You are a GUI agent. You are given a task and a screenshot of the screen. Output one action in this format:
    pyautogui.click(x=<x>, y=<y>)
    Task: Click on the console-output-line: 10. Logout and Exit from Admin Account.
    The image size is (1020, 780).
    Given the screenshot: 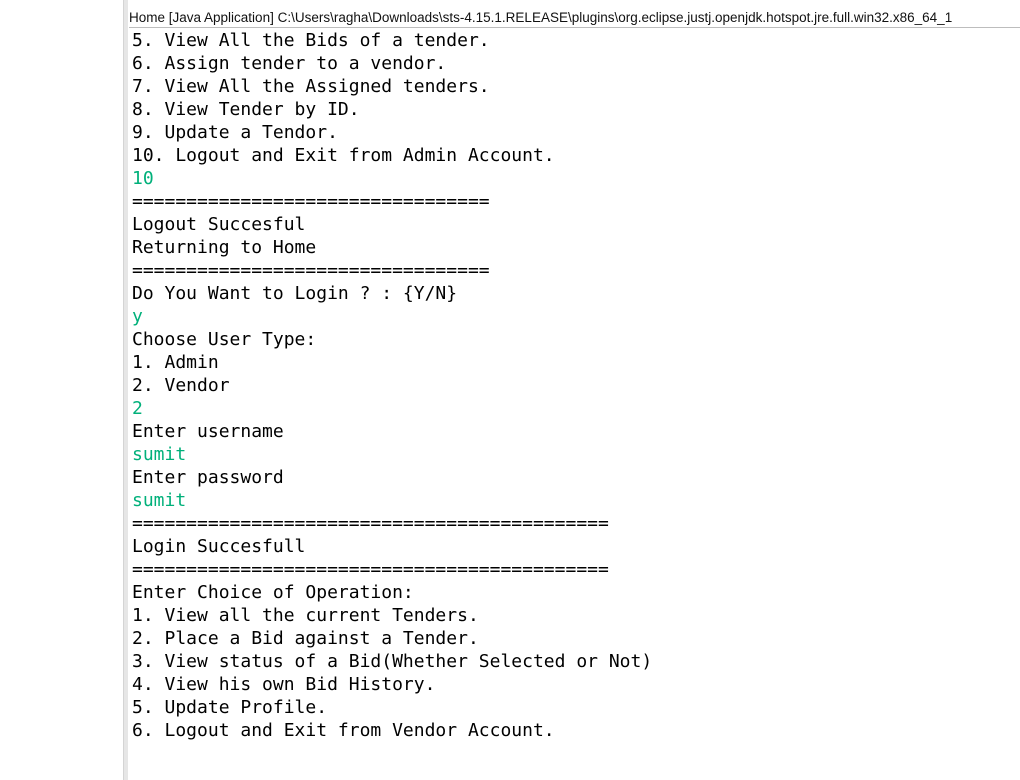 What is the action you would take?
    pyautogui.click(x=343, y=155)
    